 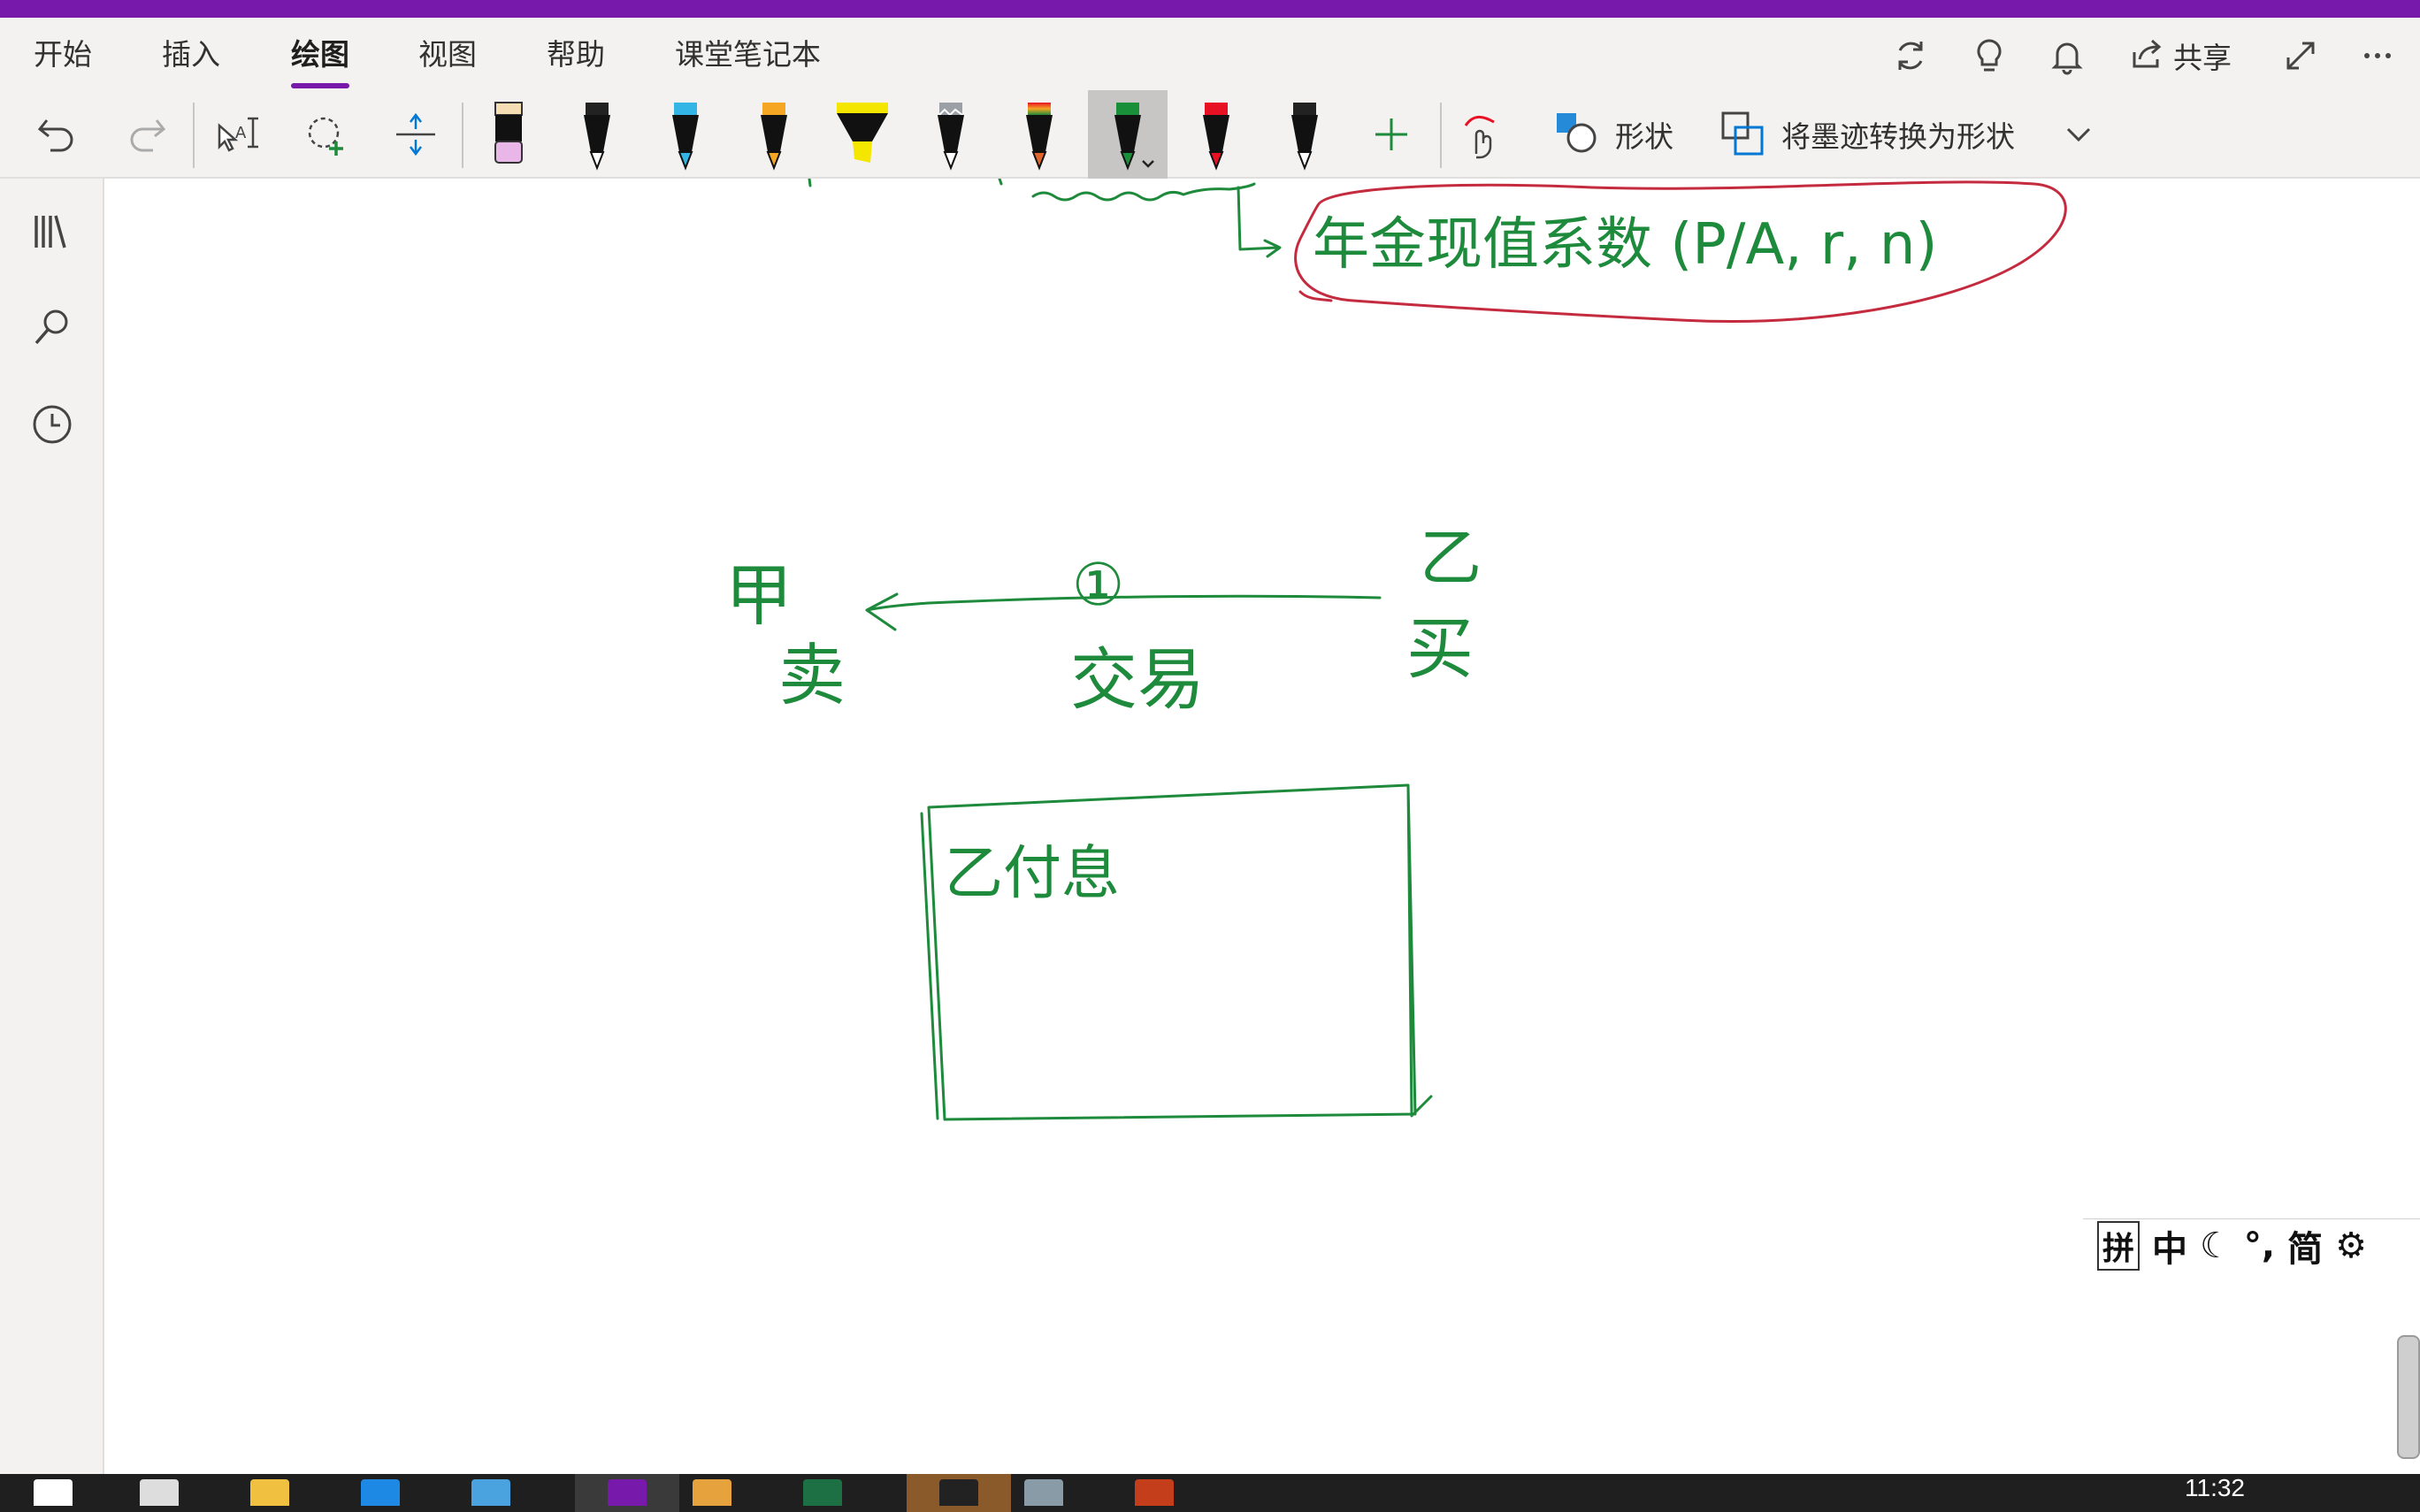 I want to click on taskbar-qq-icon, so click(x=959, y=1493).